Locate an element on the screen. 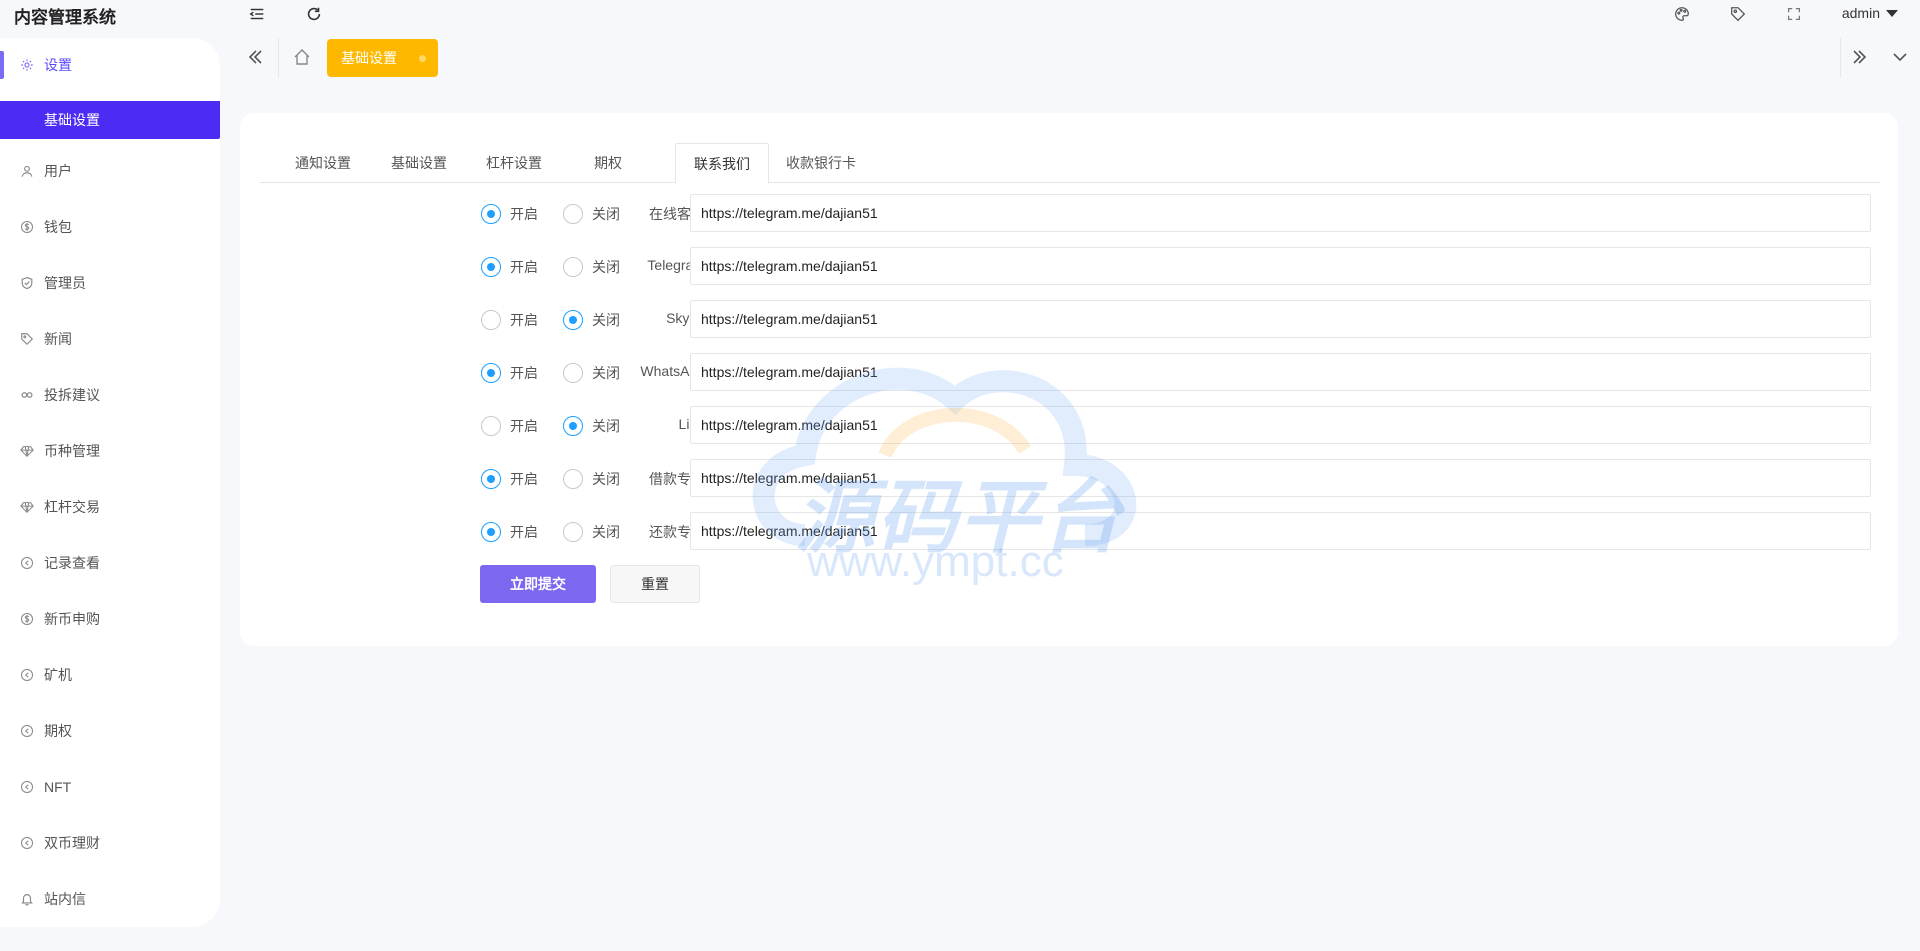 This screenshot has width=1920, height=951. sidebar-item: 期权 is located at coordinates (110, 731).